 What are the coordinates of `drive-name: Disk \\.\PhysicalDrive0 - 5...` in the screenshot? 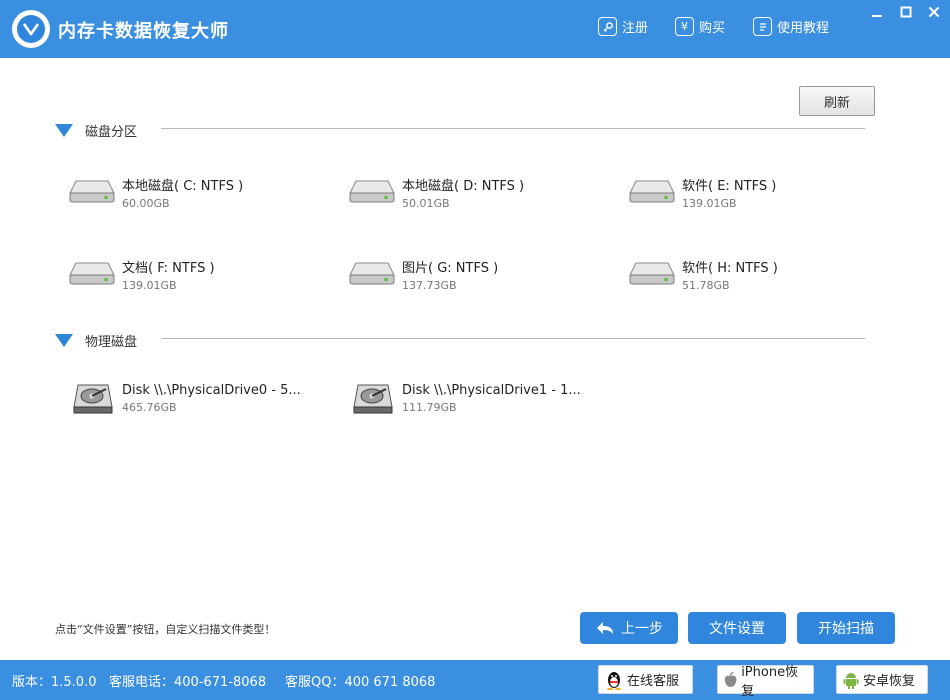 It's located at (211, 390).